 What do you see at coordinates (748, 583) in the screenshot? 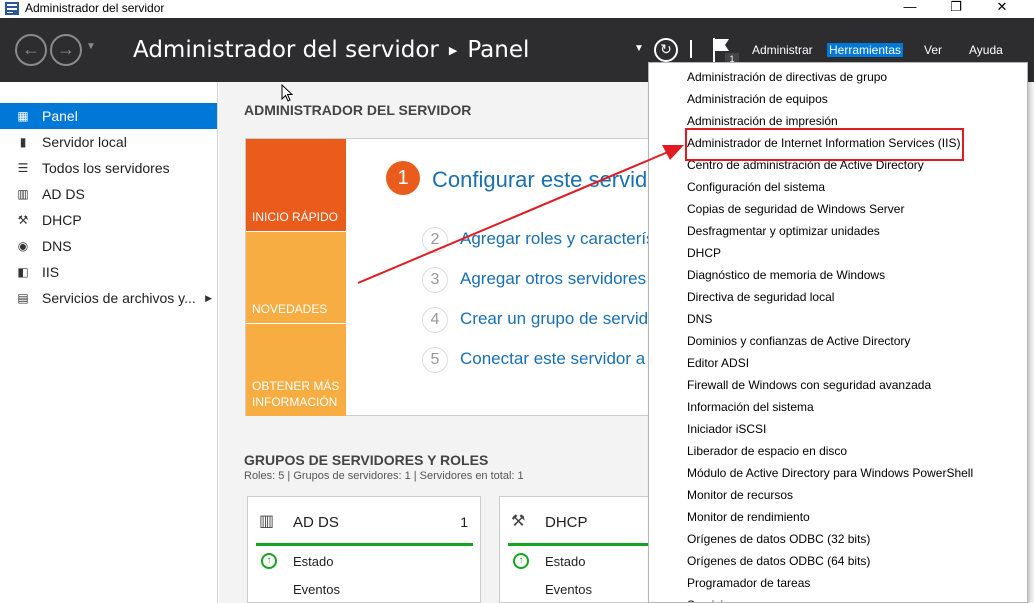
I see `menu-item-task-scheduler: Programador de tareas` at bounding box center [748, 583].